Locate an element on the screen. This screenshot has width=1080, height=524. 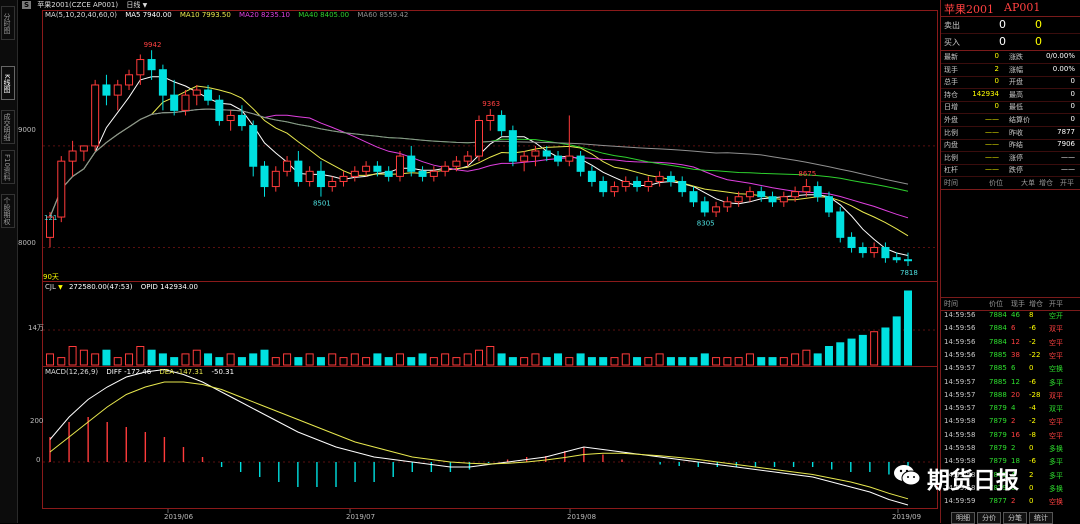
stat-row: 最新 0 涨跌 0/0.00% is located at coordinates (1010, 57).